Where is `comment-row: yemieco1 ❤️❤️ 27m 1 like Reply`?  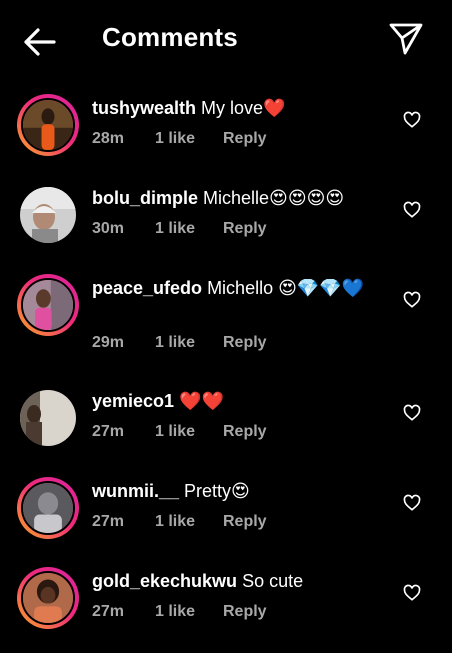
comment-row: yemieco1 ❤️❤️ 27m 1 like Reply is located at coordinates (226, 428).